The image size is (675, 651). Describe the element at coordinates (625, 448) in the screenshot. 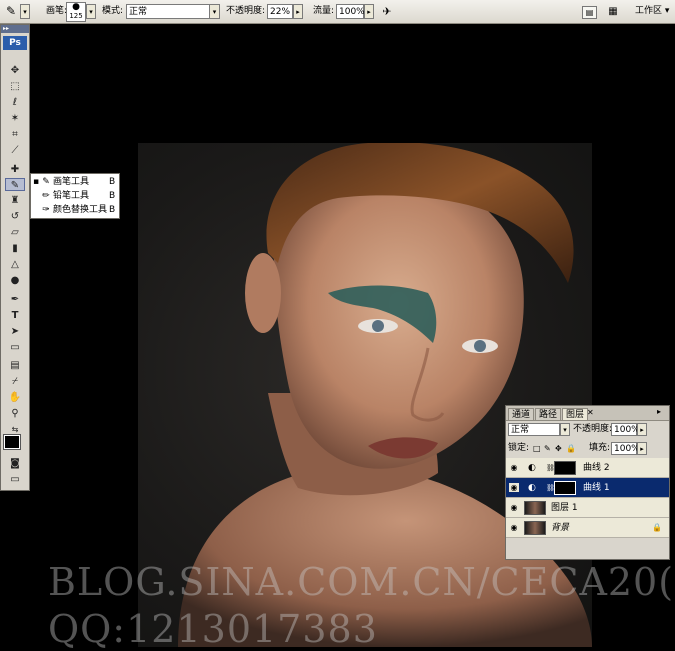

I see `fill-input: 100%` at that location.